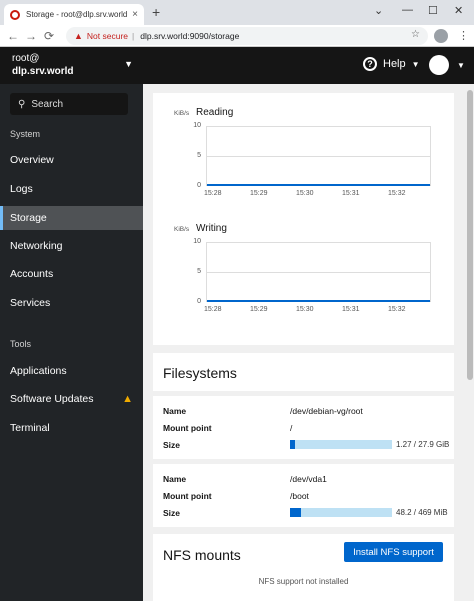  I want to click on x-tick-label: 15:30, so click(305, 193).